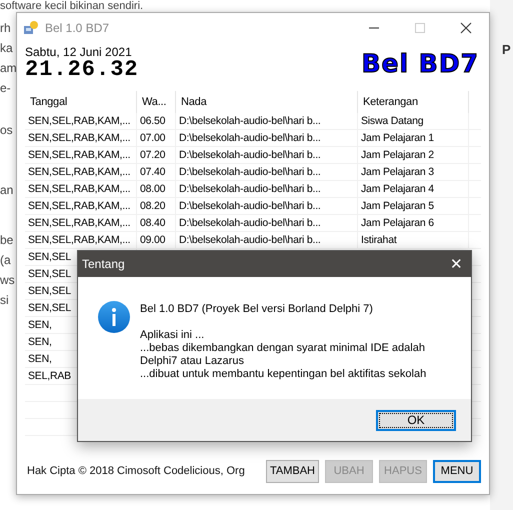  Describe the element at coordinates (7, 48) in the screenshot. I see `background-text: ka` at that location.